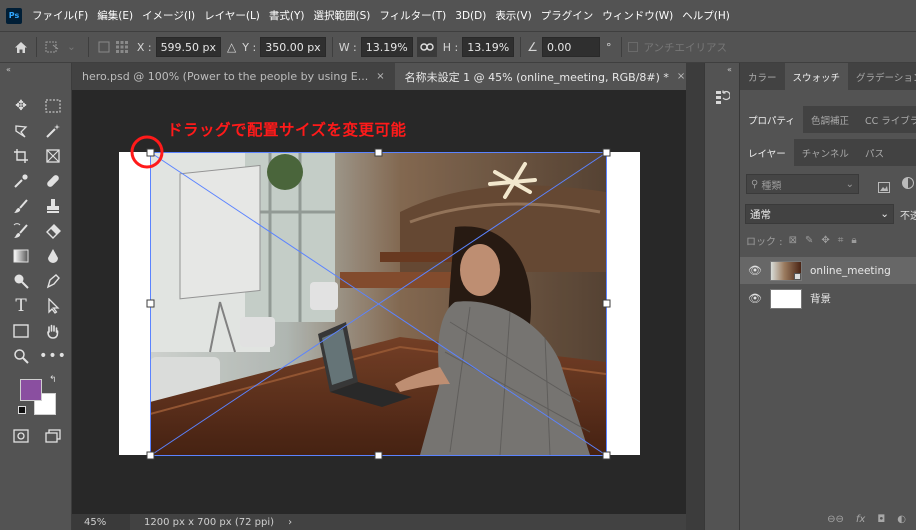 The image size is (916, 530). Describe the element at coordinates (825, 240) in the screenshot. I see `lock-position-icon: ✥` at that location.